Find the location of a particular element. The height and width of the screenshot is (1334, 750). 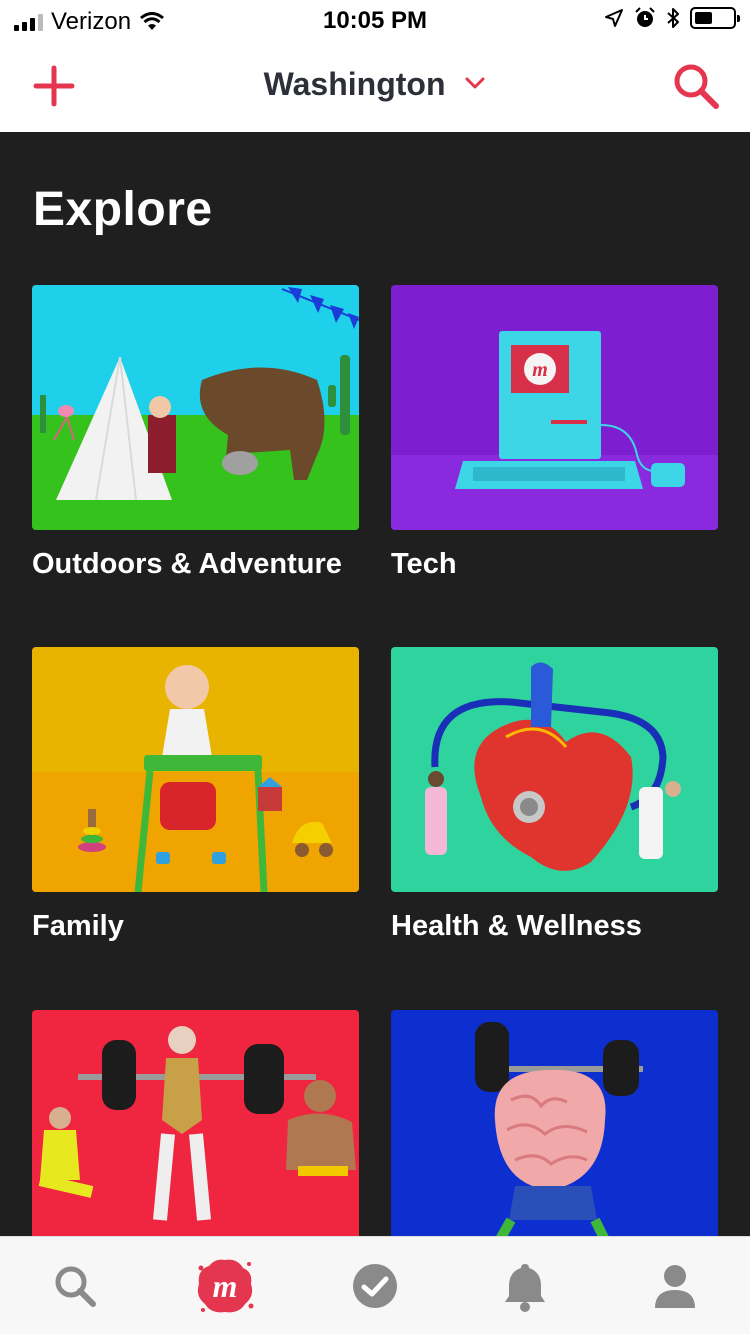

bell-icon is located at coordinates (525, 1287).